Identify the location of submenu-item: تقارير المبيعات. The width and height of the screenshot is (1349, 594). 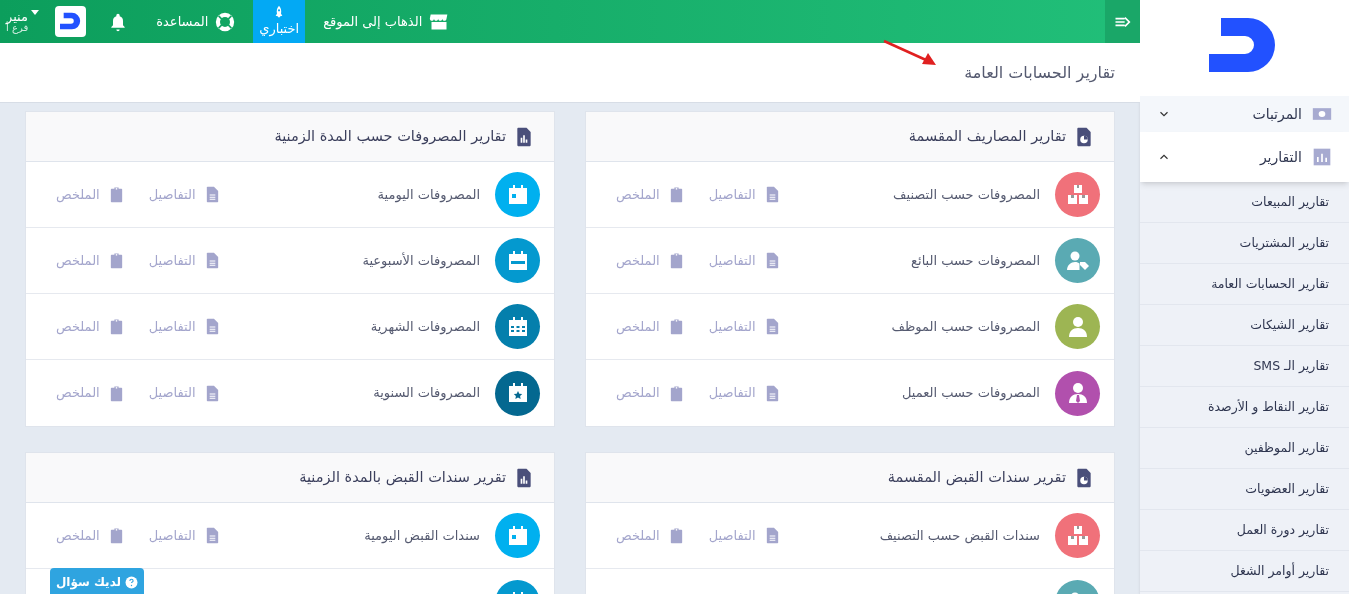
(1244, 202).